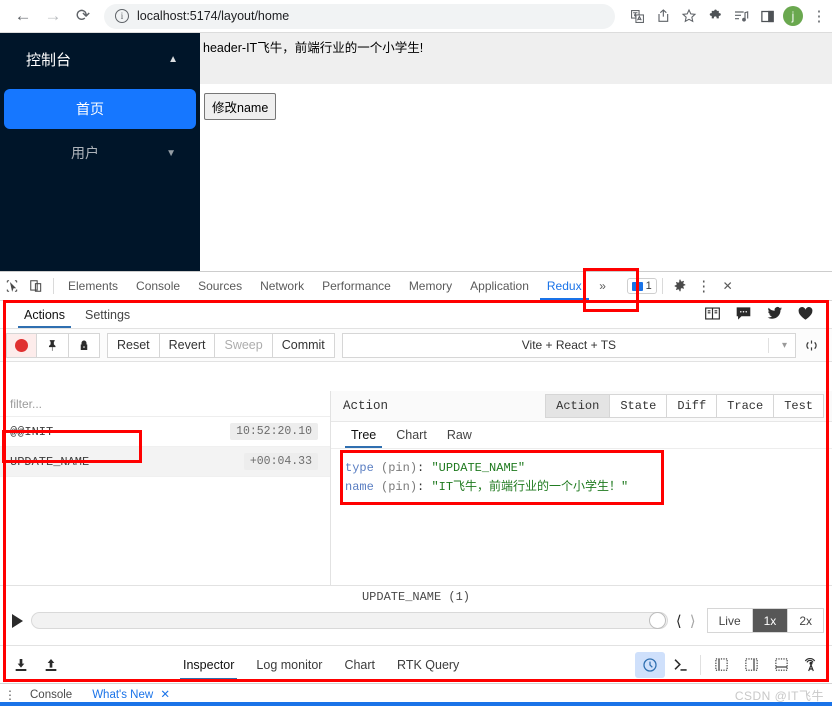 The height and width of the screenshot is (706, 832). Describe the element at coordinates (568, 345) in the screenshot. I see `instance-selector: Vite + React + TS ▾` at that location.